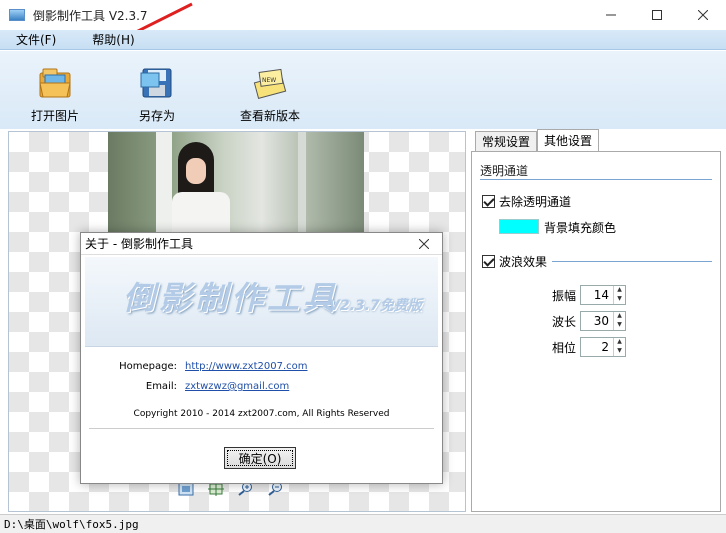 This screenshot has width=726, height=533. I want to click on wave-section-divider, so click(632, 261).